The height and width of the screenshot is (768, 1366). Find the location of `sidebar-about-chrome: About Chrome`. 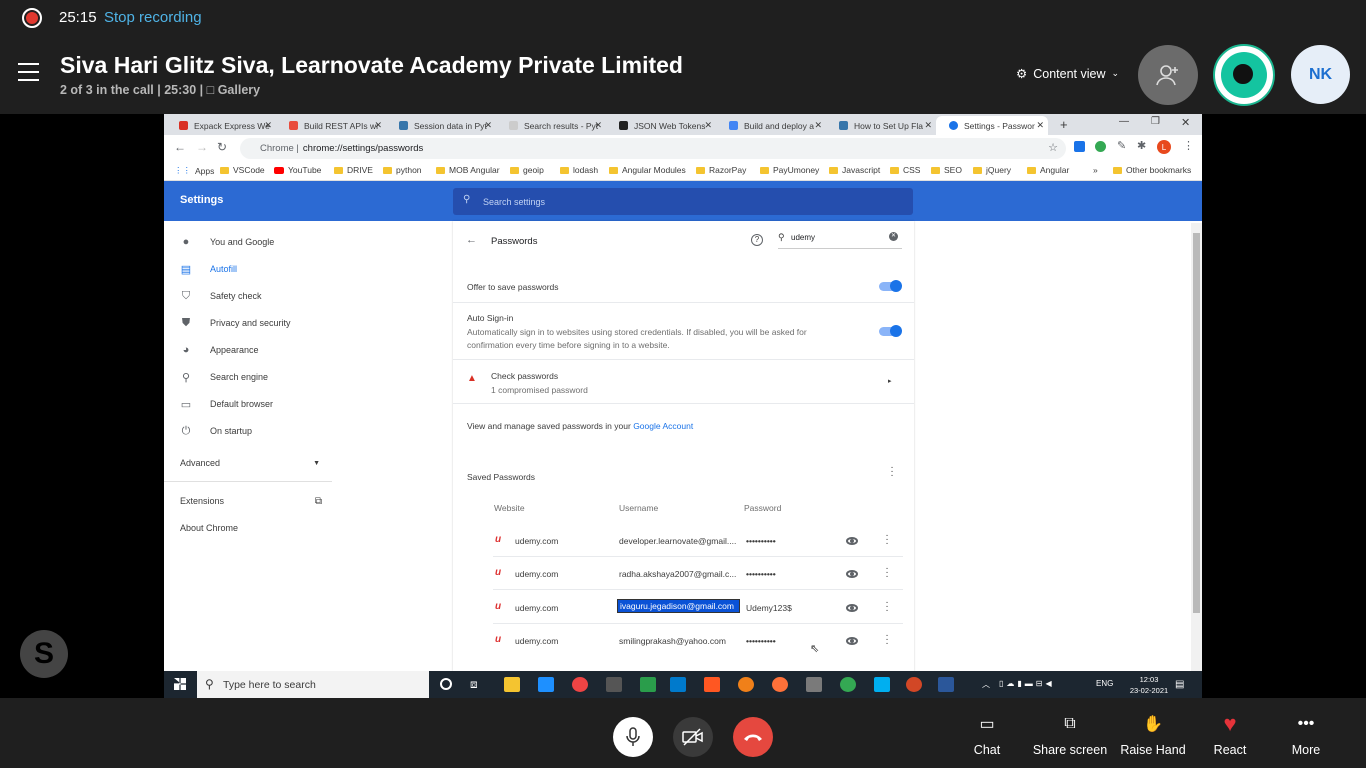

sidebar-about-chrome: About Chrome is located at coordinates (209, 528).